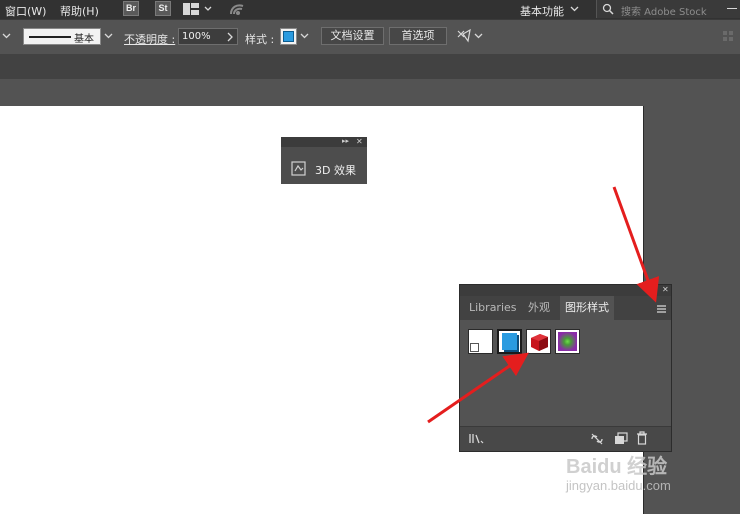 This screenshot has height=514, width=740. I want to click on arrow-to-red-style, so click(478, 388).